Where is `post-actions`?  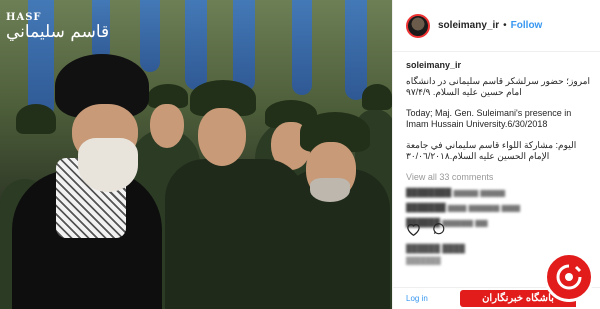
post-actions is located at coordinates (426, 229).